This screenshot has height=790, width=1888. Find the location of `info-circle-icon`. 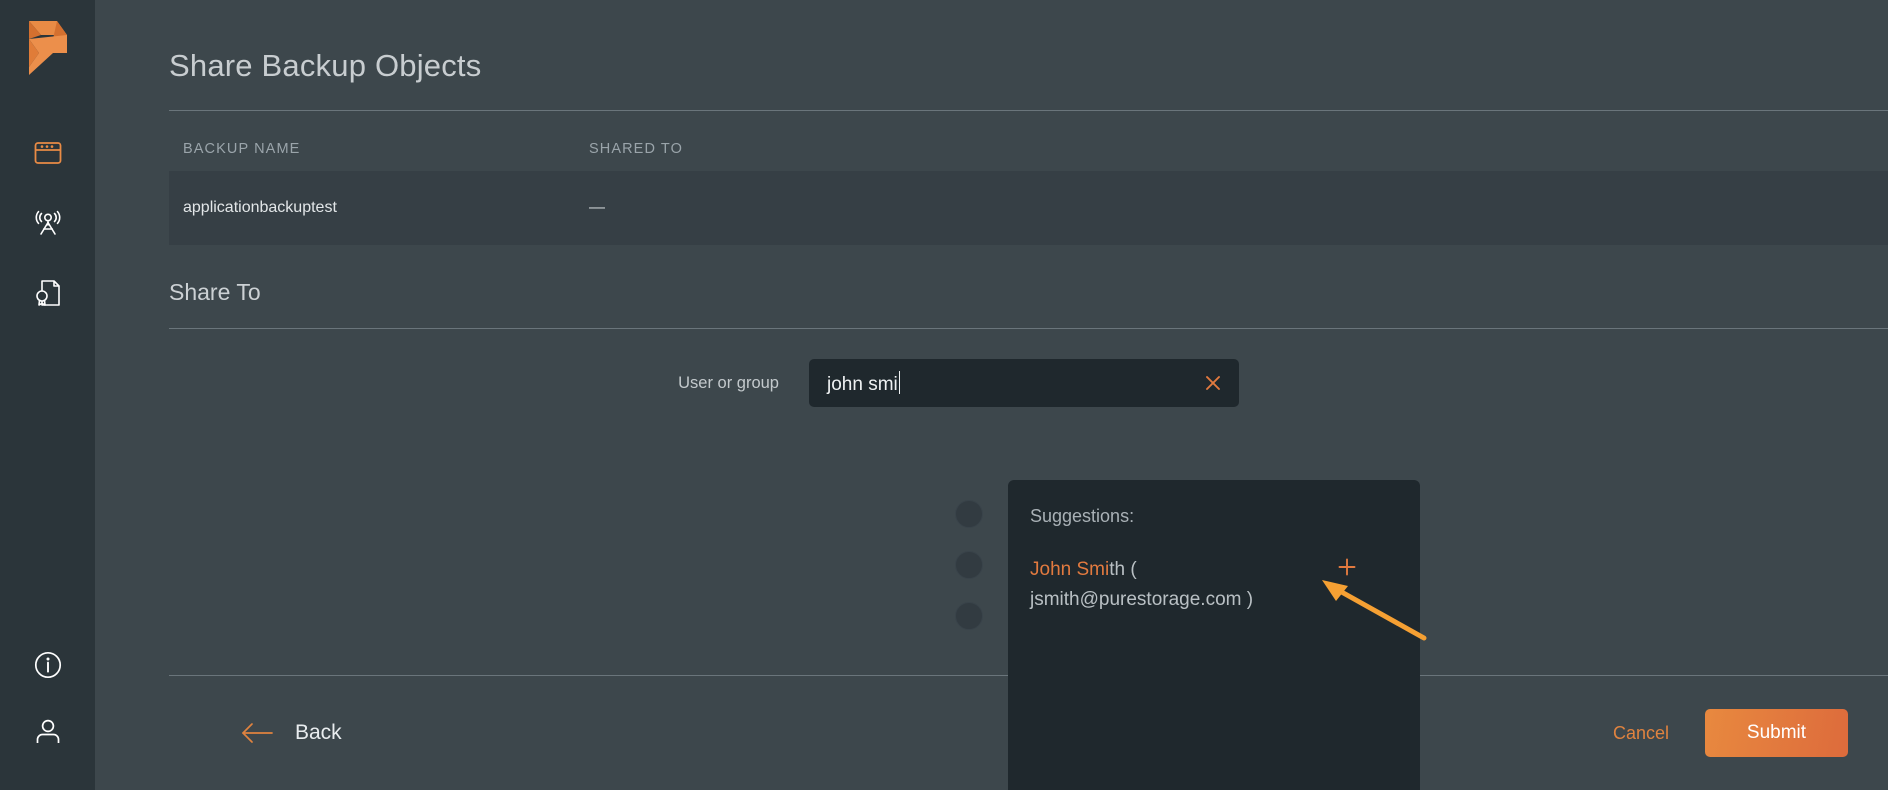

info-circle-icon is located at coordinates (47, 665).